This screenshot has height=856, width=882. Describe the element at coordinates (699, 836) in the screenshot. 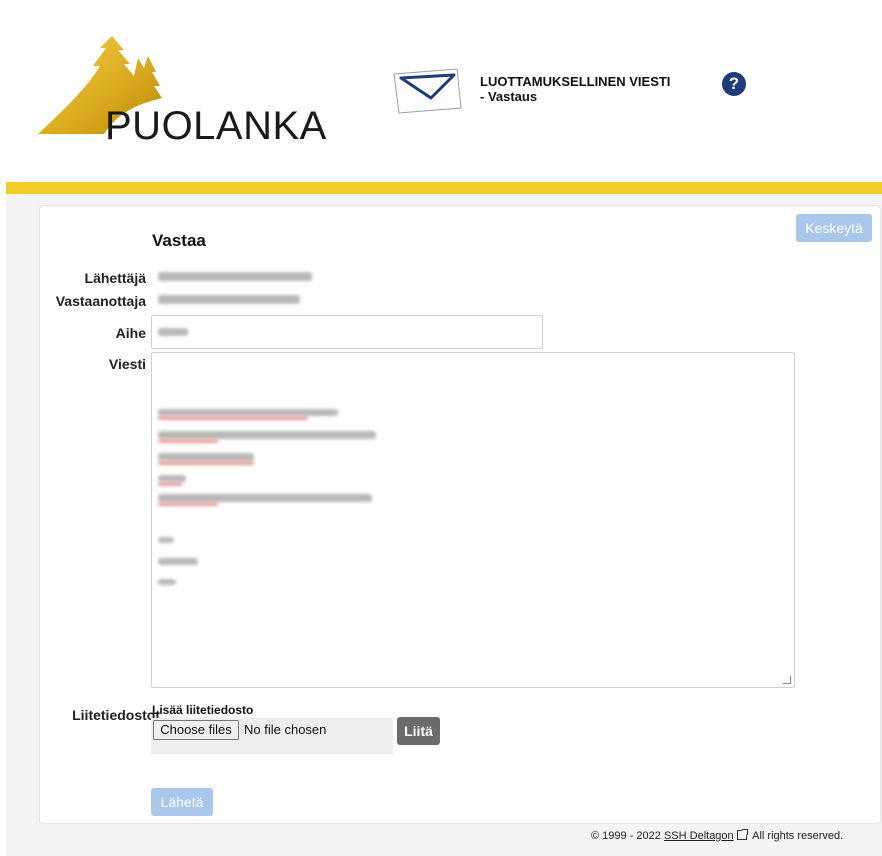

I see `ssh-deltagon-link: SSH Deltagon` at that location.